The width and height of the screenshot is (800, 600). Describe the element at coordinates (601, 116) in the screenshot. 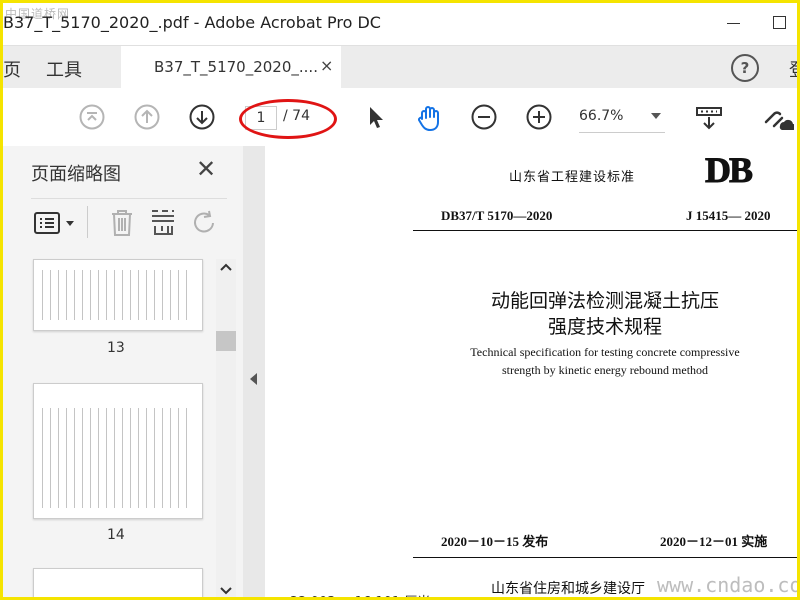

I see `zoom-dropdown: 66.7%` at that location.